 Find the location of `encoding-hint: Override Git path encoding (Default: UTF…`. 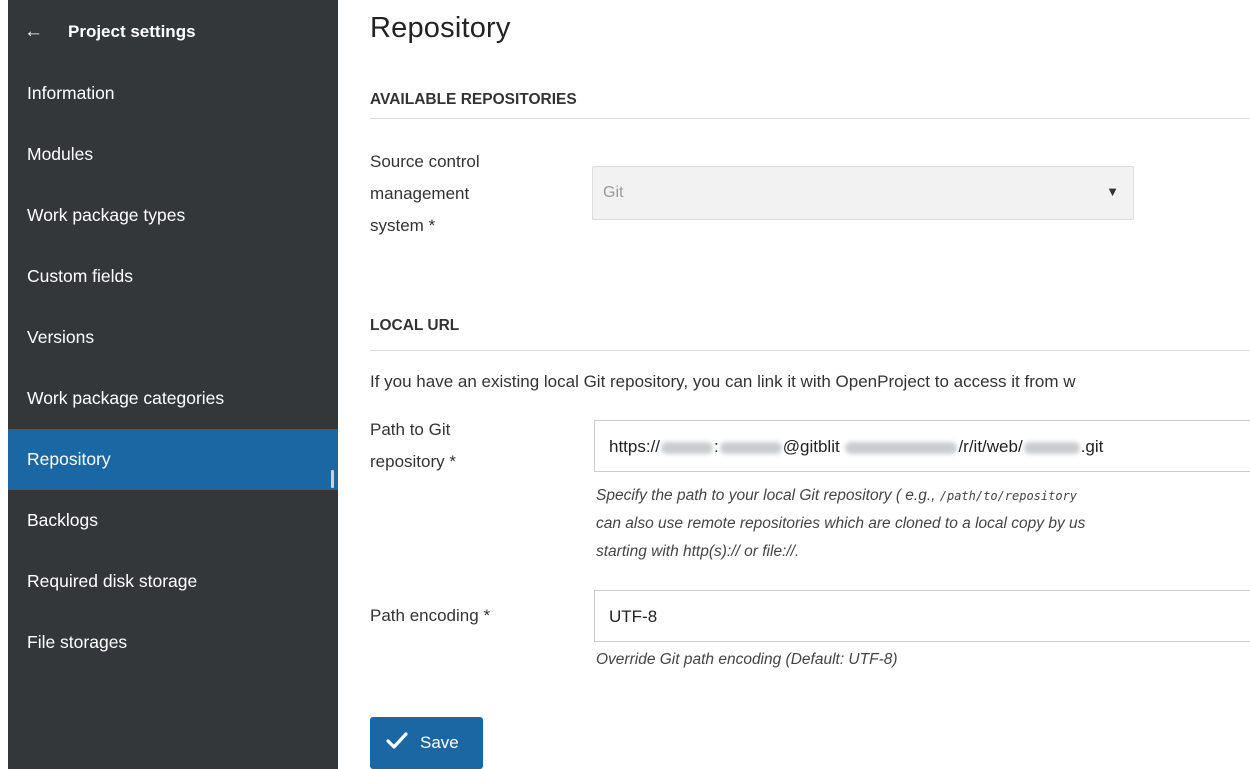

encoding-hint: Override Git path encoding (Default: UTF… is located at coordinates (747, 659).